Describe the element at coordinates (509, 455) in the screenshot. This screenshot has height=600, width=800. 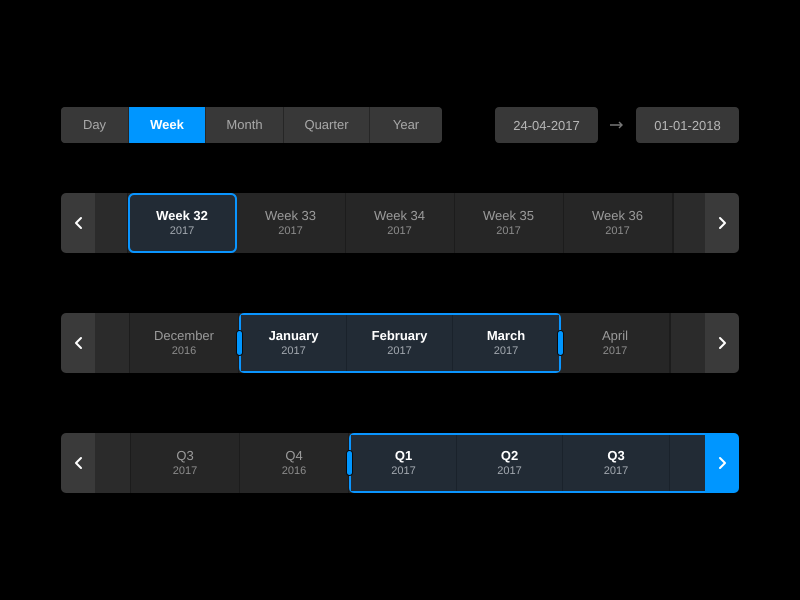
I see `period-label: Q2` at that location.